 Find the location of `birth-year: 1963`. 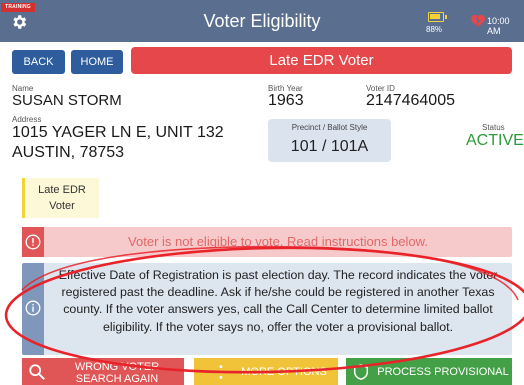

birth-year: 1963 is located at coordinates (286, 100).